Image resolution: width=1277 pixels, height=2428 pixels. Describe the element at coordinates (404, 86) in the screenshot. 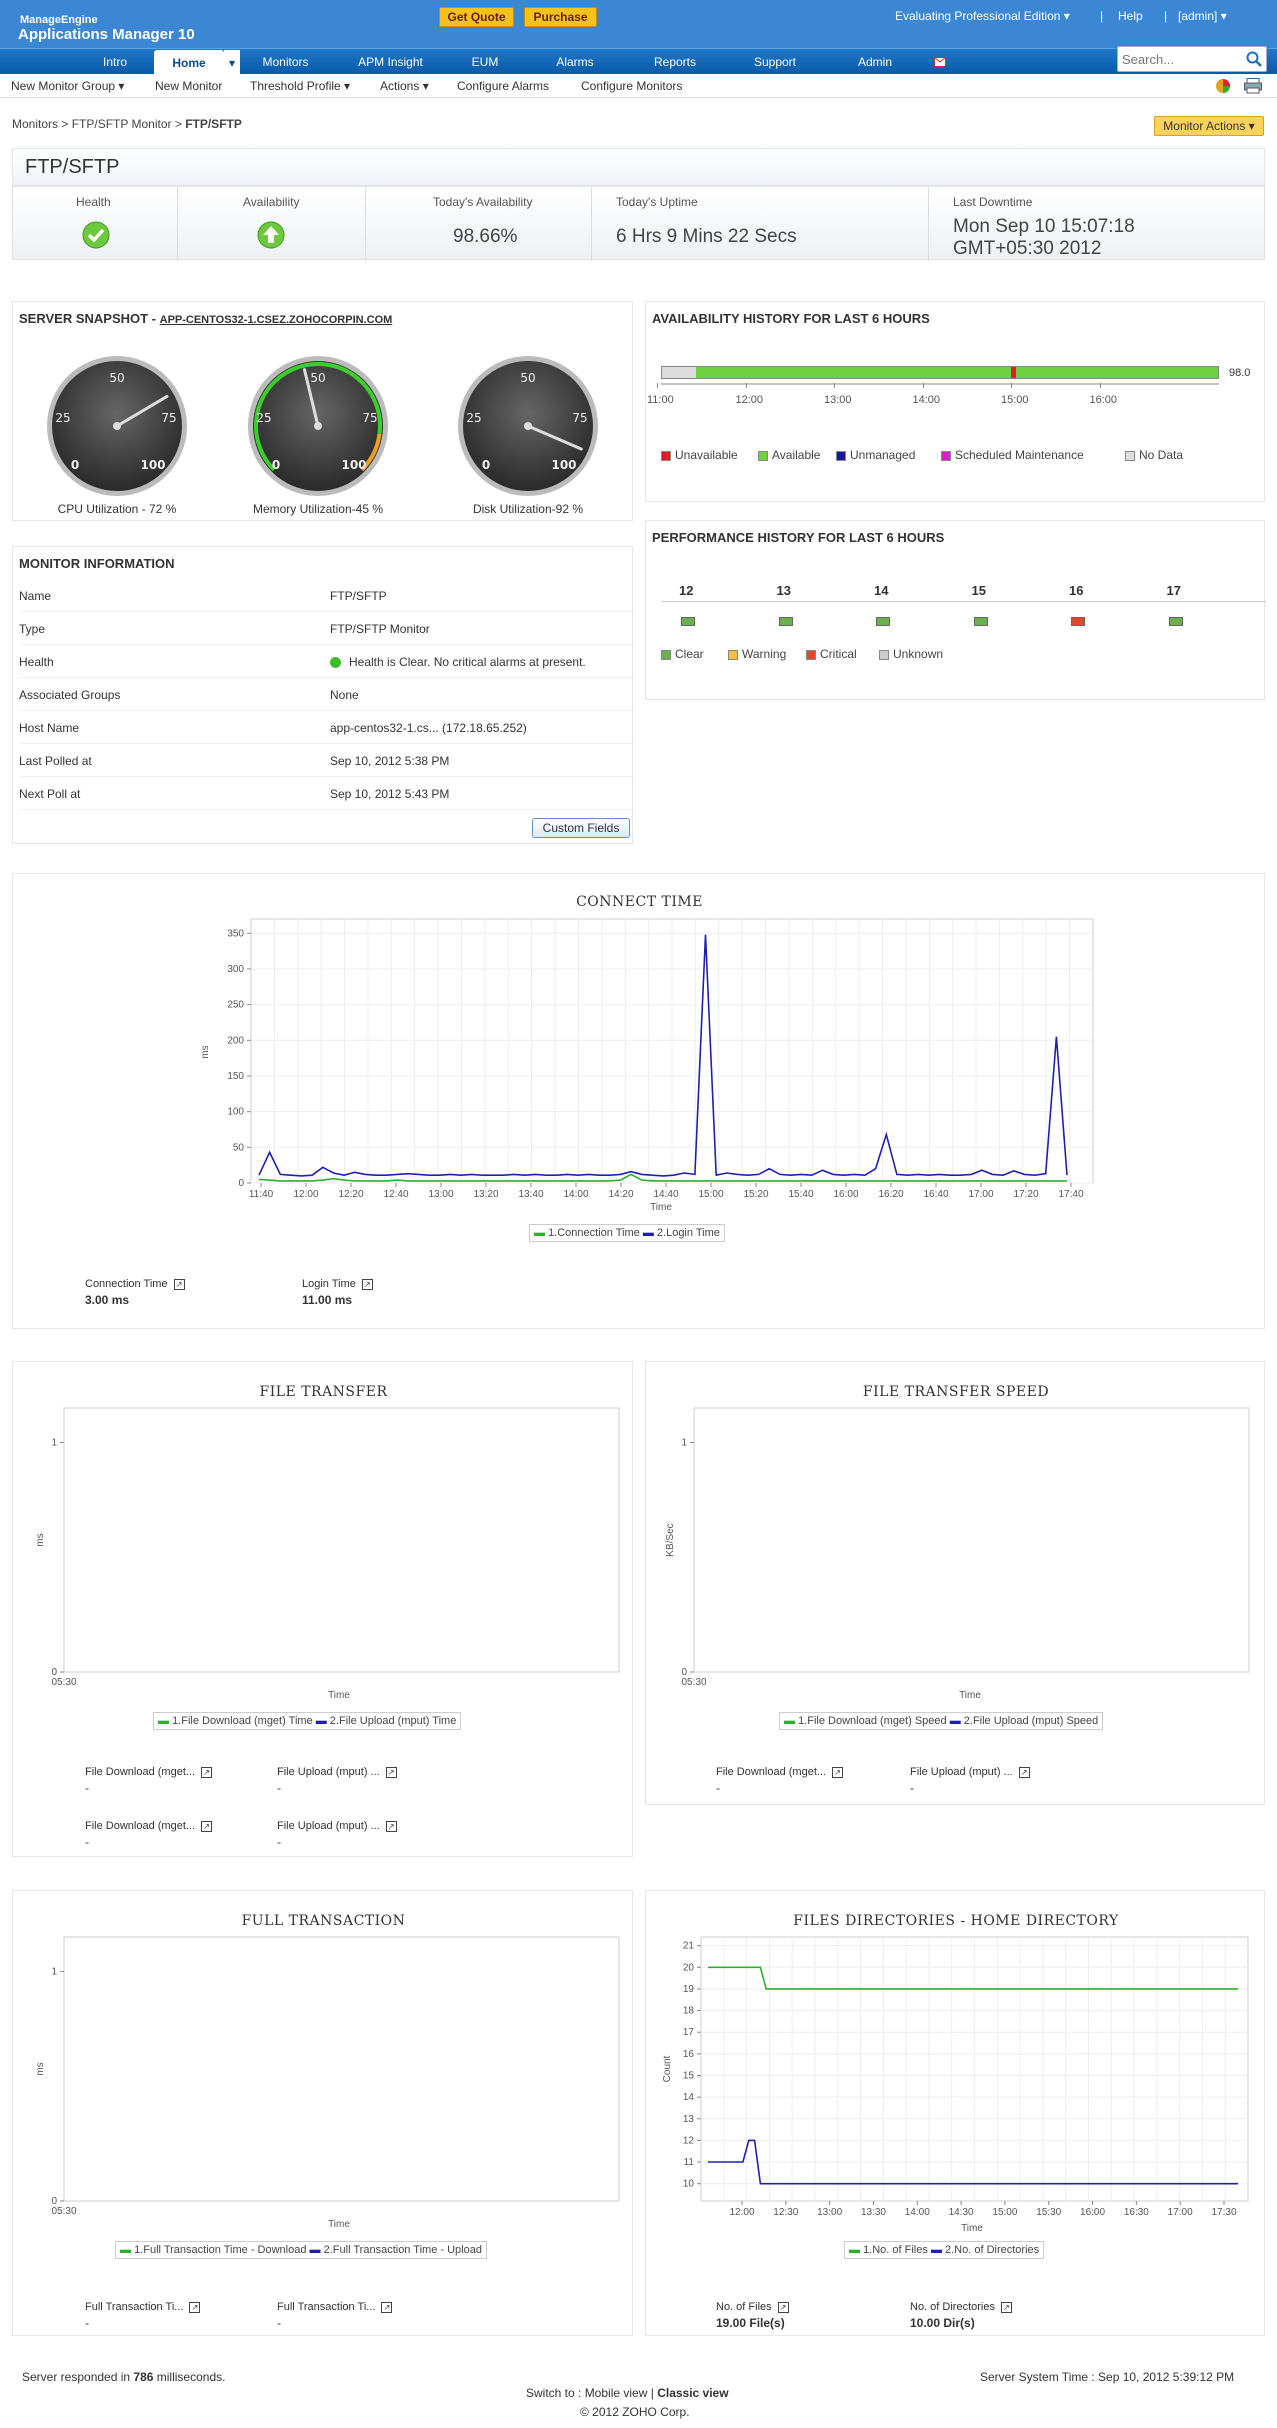

I see `actions-menu: Actions ▾` at that location.